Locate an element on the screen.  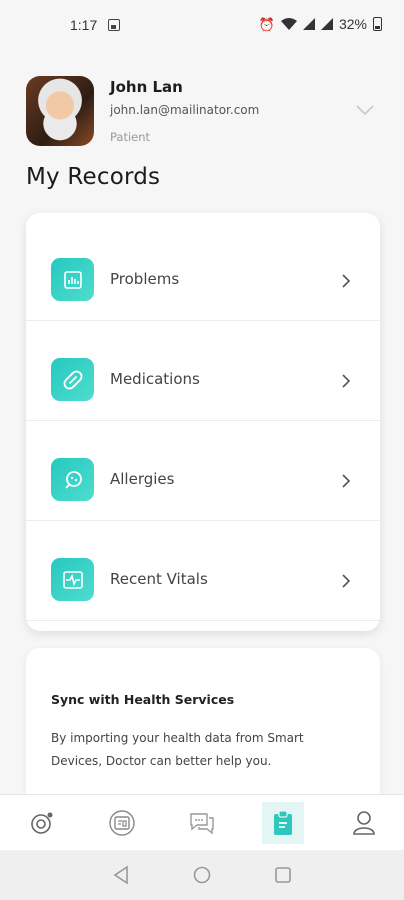
profile-email: john.lan@mailinator.com is located at coordinates (185, 110).